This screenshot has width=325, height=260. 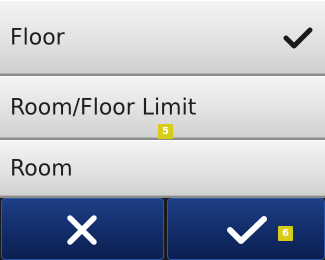 I want to click on option-label: Floor, so click(x=37, y=37).